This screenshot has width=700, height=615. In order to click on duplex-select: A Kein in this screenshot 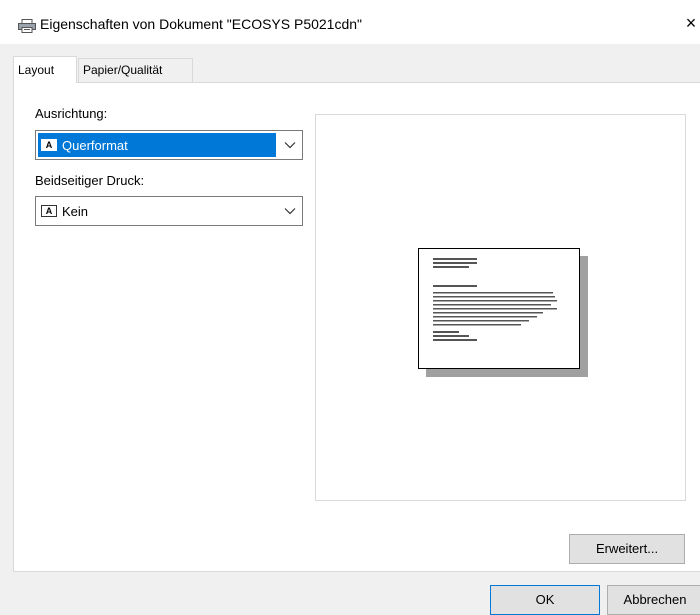, I will do `click(169, 211)`.